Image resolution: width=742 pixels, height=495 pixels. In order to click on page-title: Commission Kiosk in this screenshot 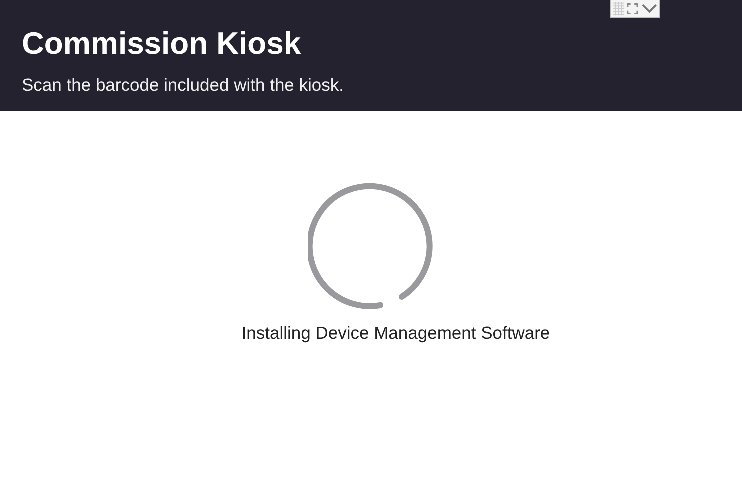, I will do `click(162, 44)`.